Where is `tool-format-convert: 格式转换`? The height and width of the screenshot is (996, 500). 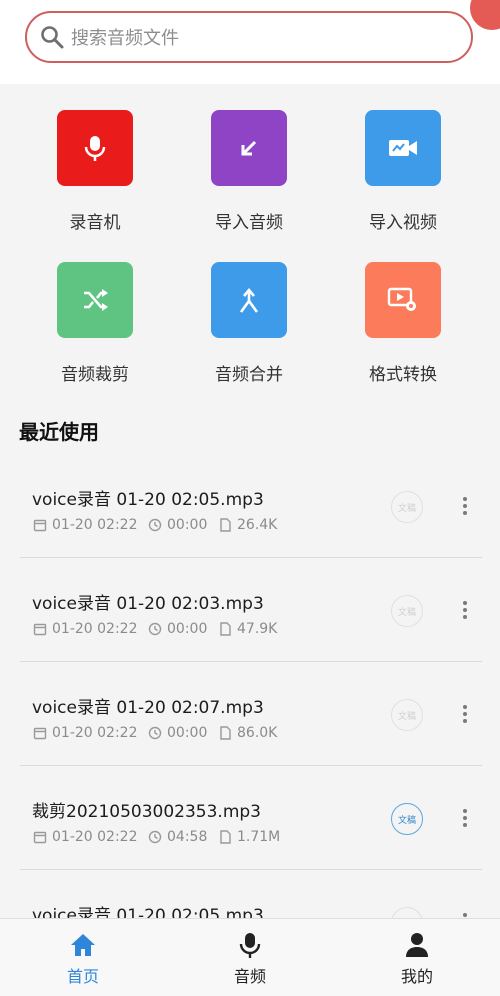 tool-format-convert: 格式转换 is located at coordinates (403, 337).